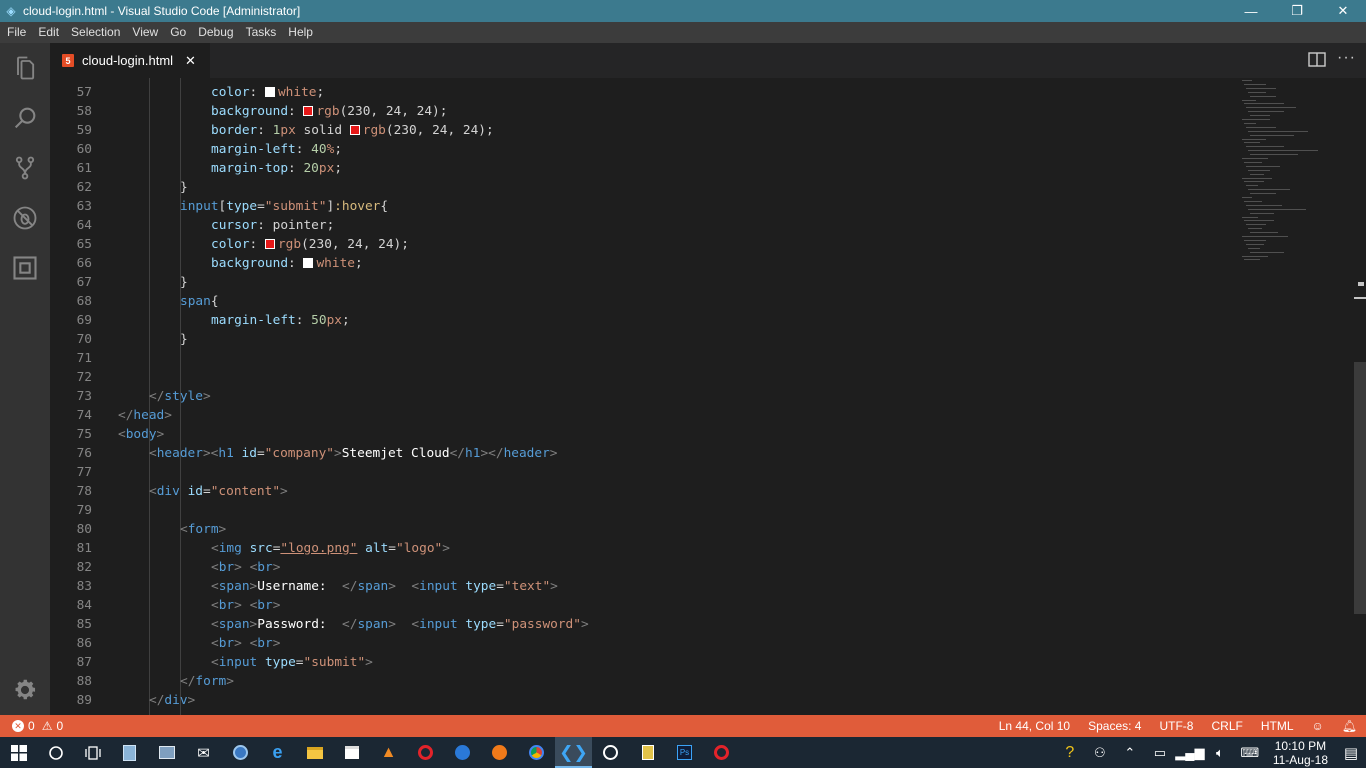 The width and height of the screenshot is (1366, 768). Describe the element at coordinates (1346, 58) in the screenshot. I see `more-actions-icon: ···` at that location.